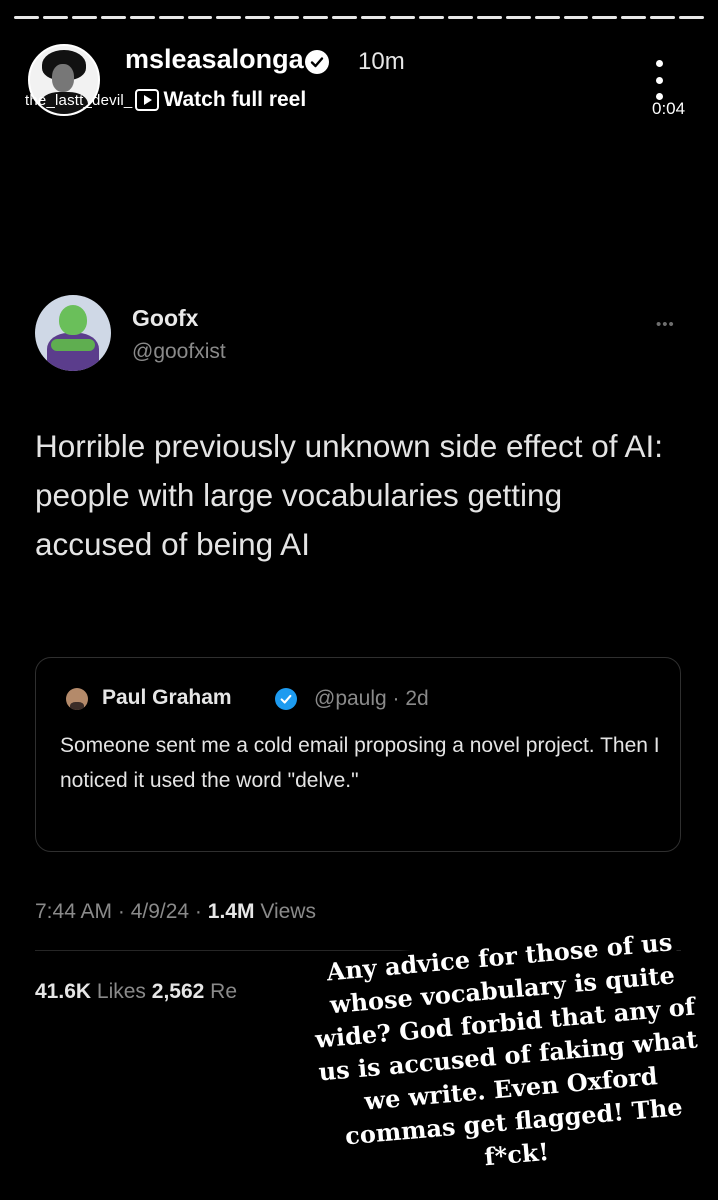  Describe the element at coordinates (381, 61) in the screenshot. I see `story-time-ago: 10m` at that location.